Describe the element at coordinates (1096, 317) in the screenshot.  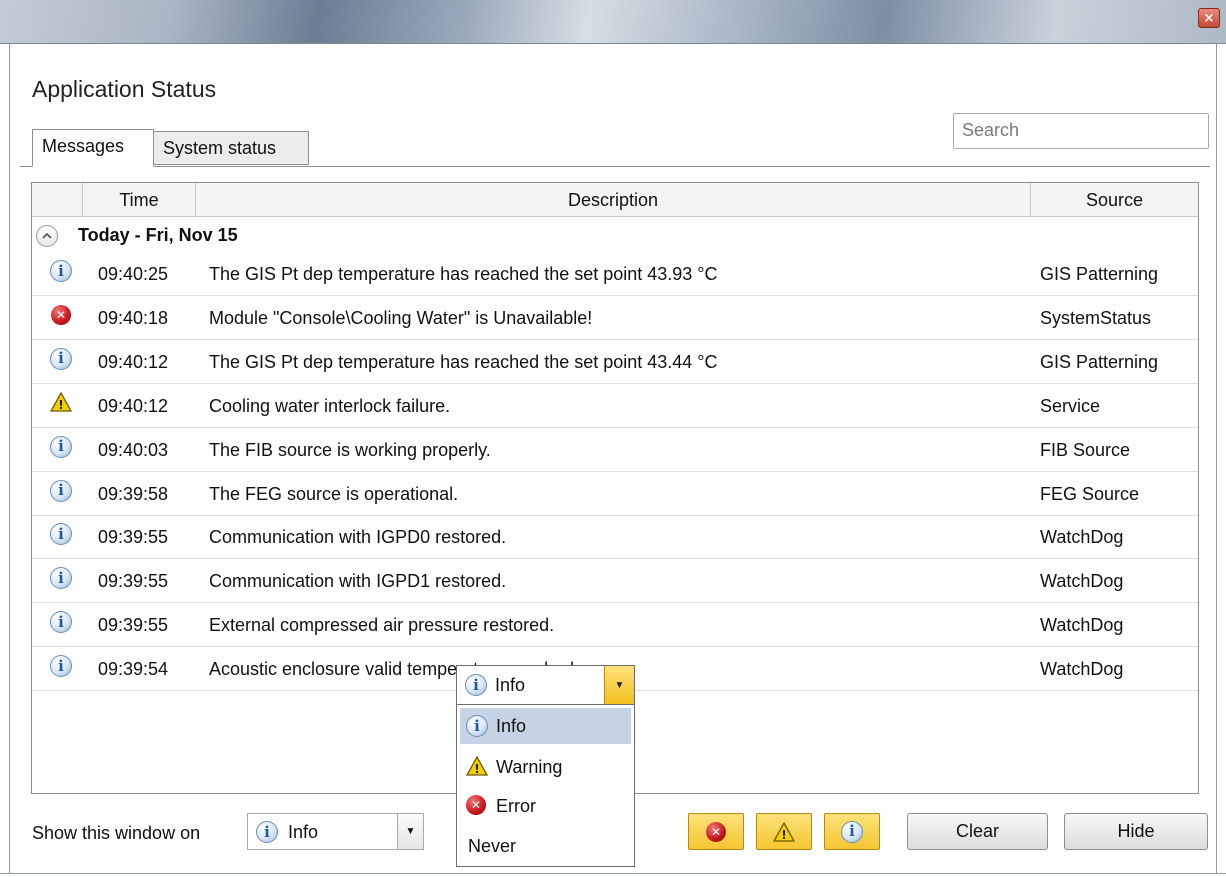
I see `row-source: SystemStatus` at that location.